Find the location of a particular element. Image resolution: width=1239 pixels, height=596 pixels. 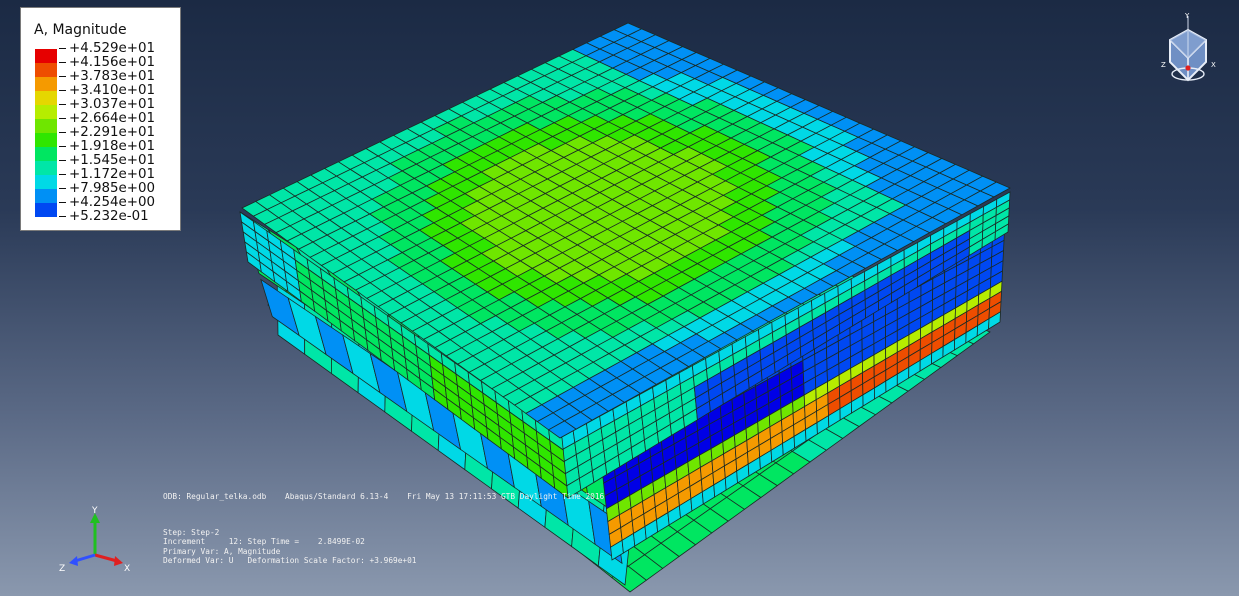

legend-label-row: +7.985e+00 is located at coordinates (107, 188).